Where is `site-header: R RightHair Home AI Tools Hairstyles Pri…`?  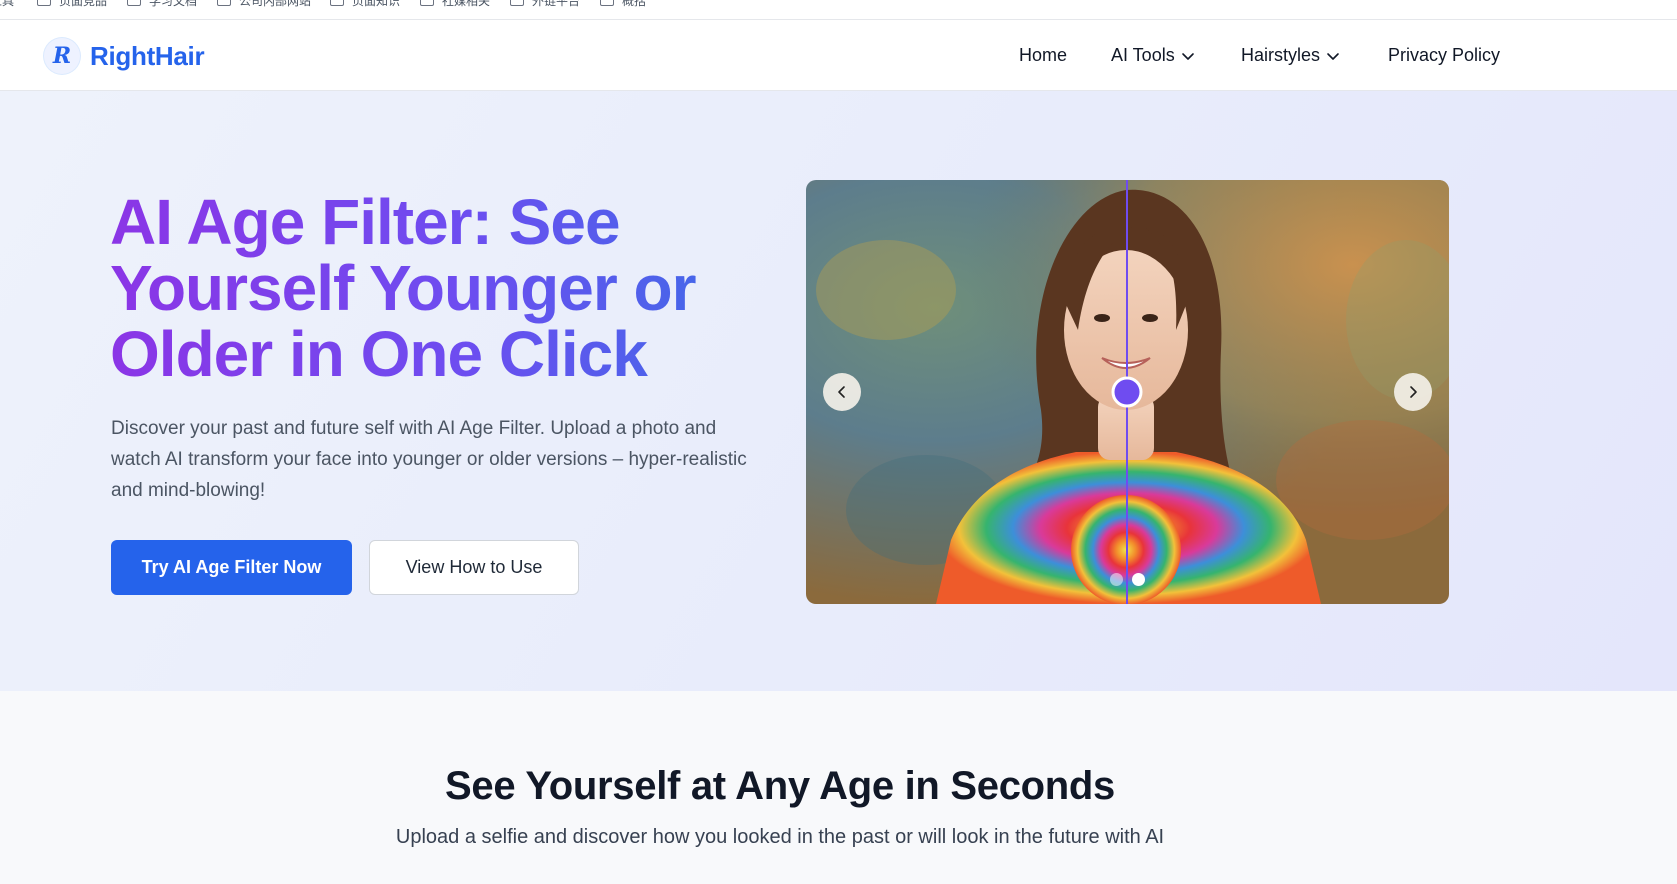
site-header: R RightHair Home AI Tools Hairstyles Pri… is located at coordinates (838, 55).